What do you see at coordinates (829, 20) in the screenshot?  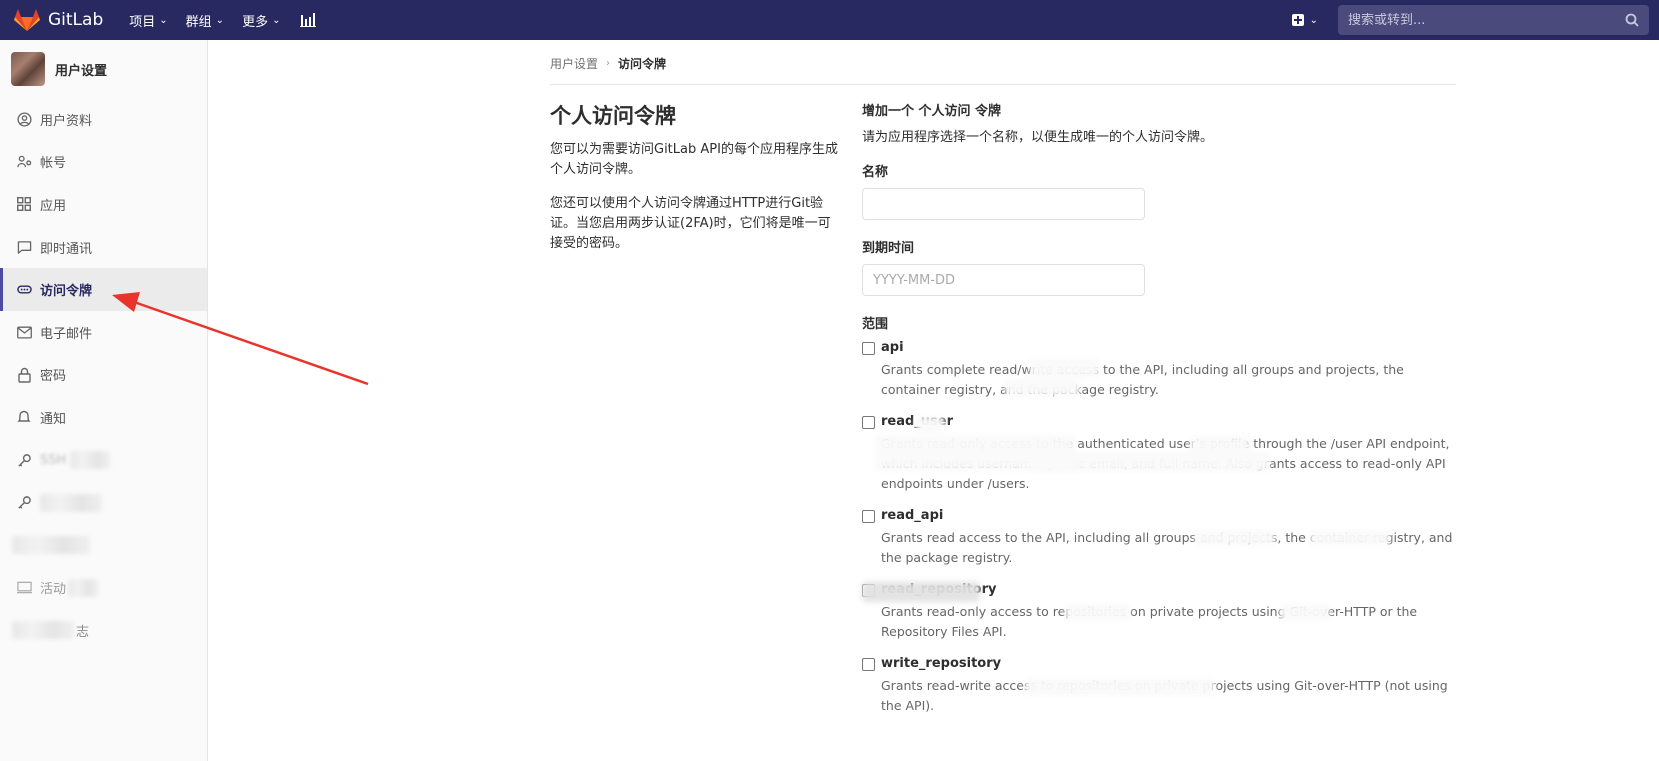 I see `top-navbar: GitLab 项目 ⌄ 群组 ⌄ 更多 ⌄ ⌄` at bounding box center [829, 20].